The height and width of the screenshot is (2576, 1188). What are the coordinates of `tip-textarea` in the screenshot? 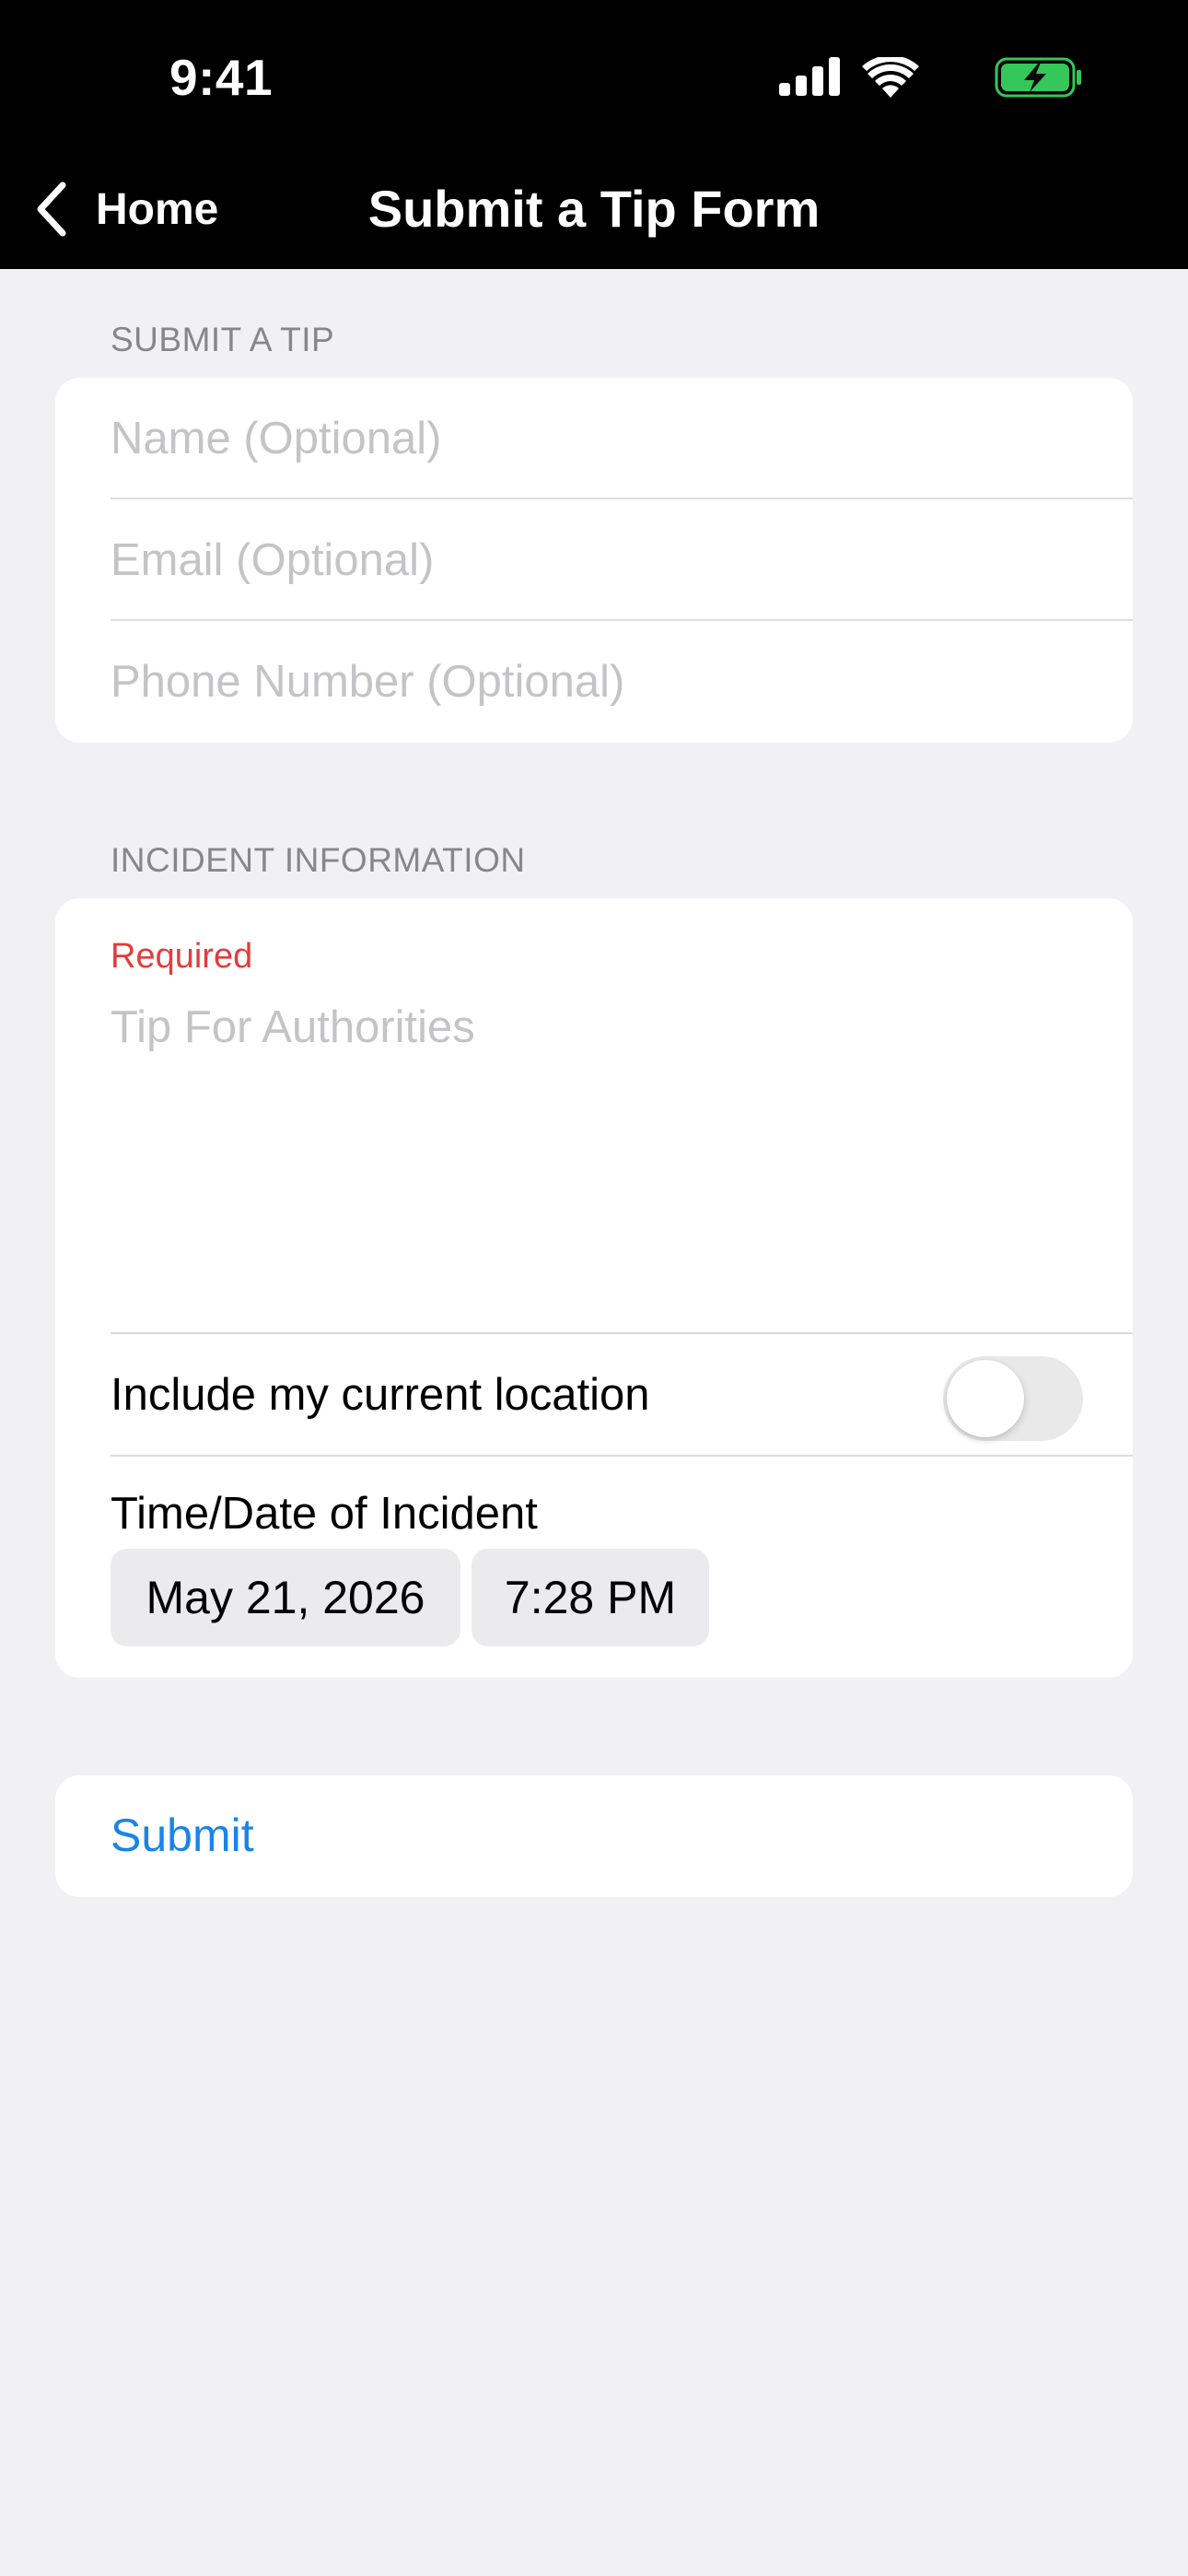 It's located at (599, 1148).